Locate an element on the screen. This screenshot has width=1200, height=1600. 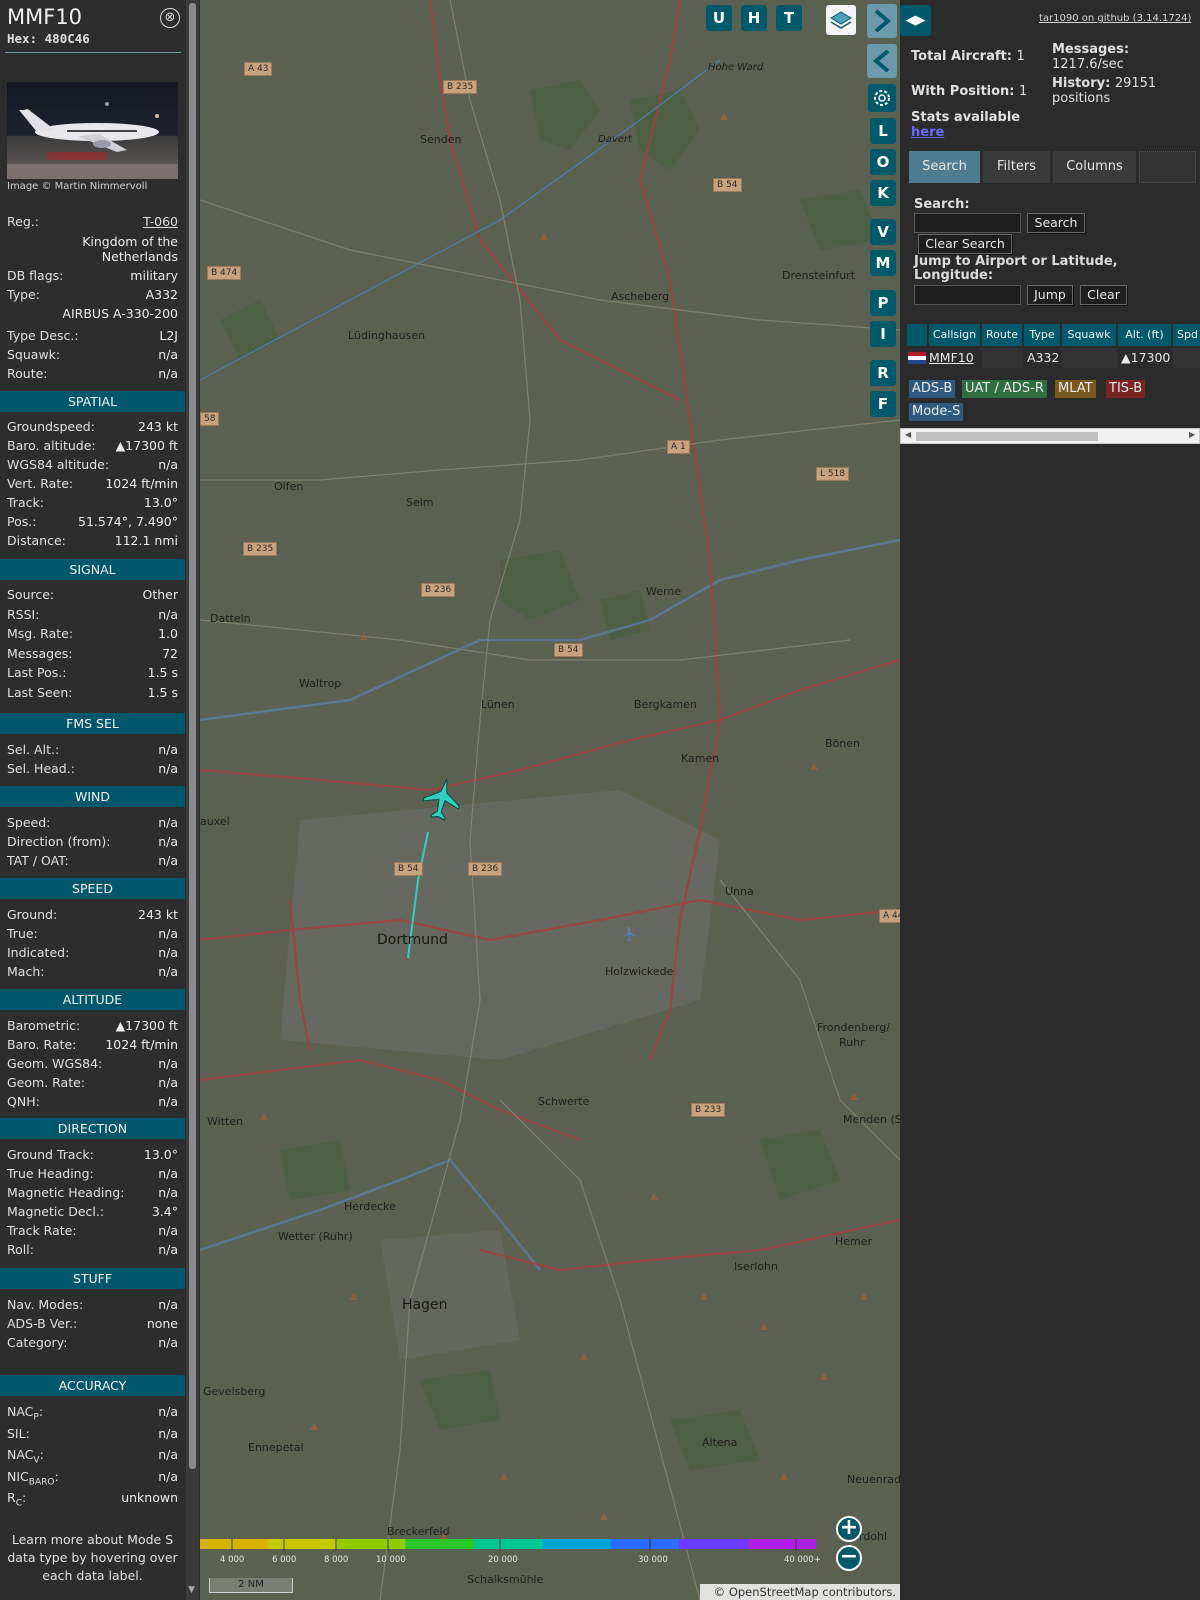
scroll-left-icon: ◀ is located at coordinates (908, 434).